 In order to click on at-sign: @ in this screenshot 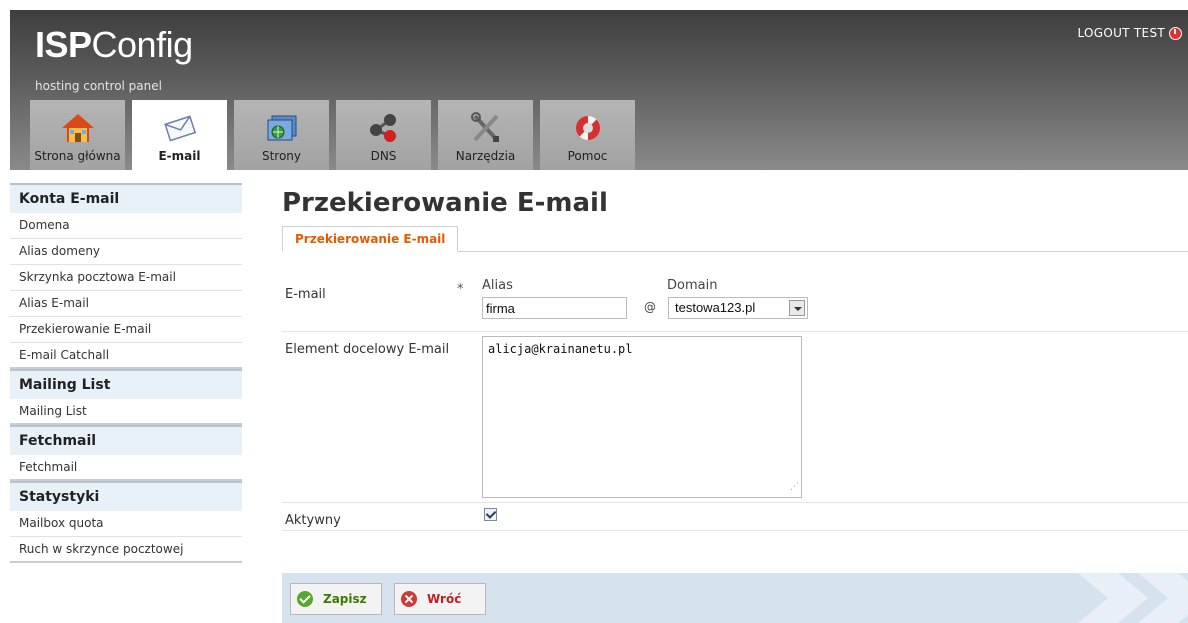, I will do `click(650, 307)`.